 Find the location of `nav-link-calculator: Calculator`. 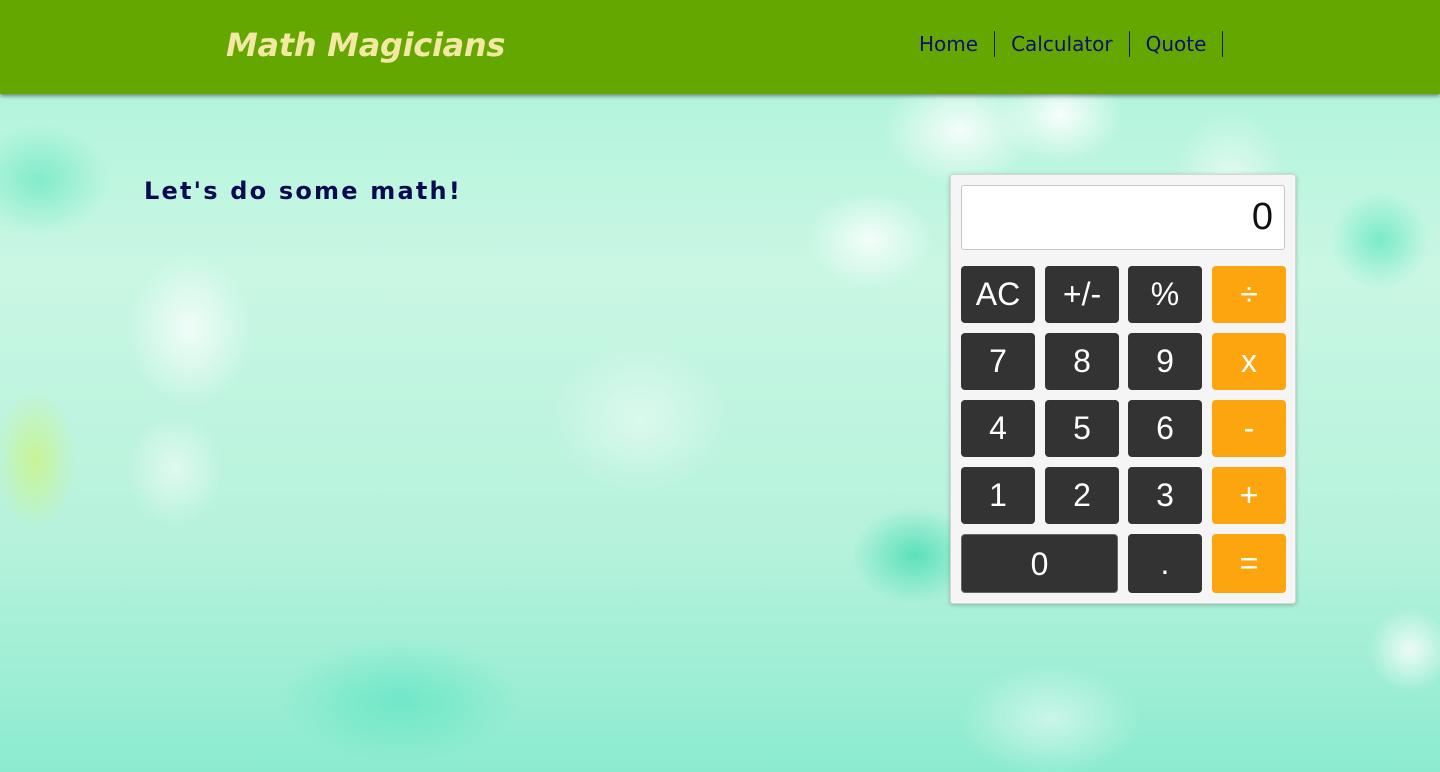

nav-link-calculator: Calculator is located at coordinates (1062, 44).